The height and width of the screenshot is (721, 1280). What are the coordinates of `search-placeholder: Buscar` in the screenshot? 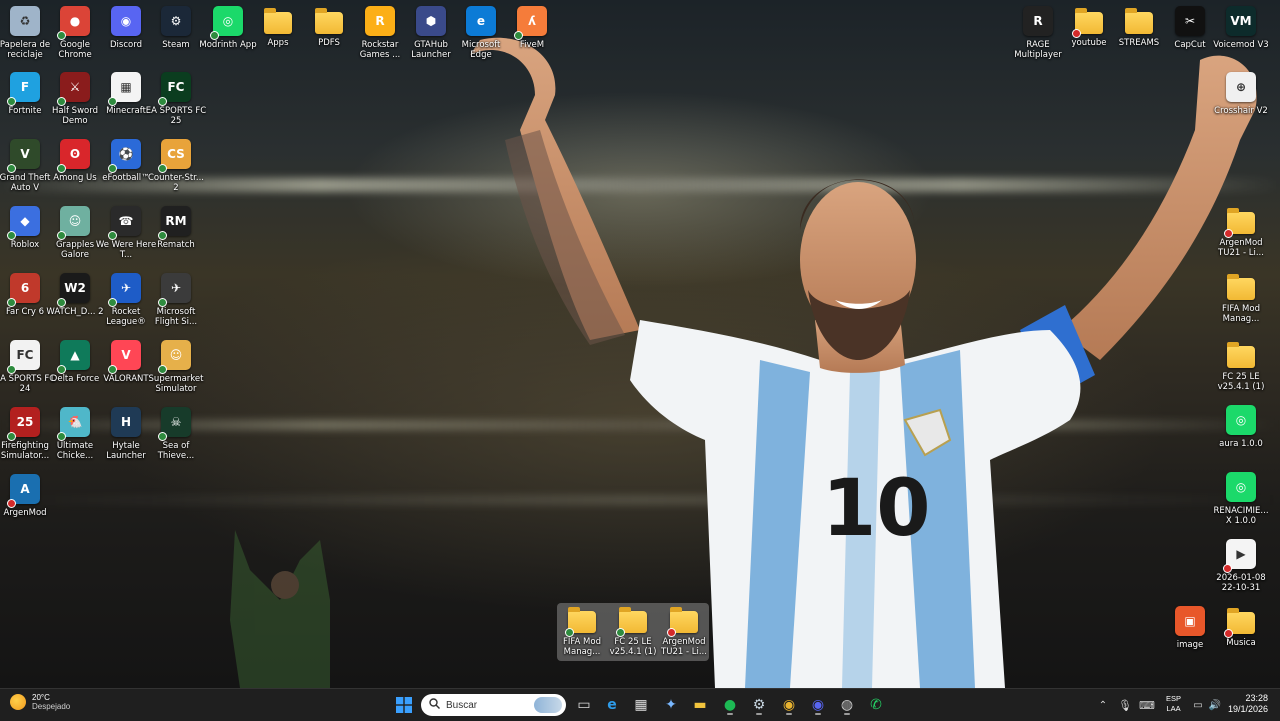 It's located at (462, 705).